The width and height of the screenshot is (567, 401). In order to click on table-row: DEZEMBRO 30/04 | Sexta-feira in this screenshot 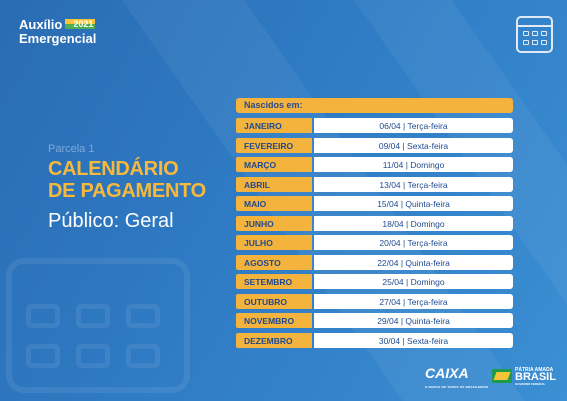, I will do `click(374, 341)`.